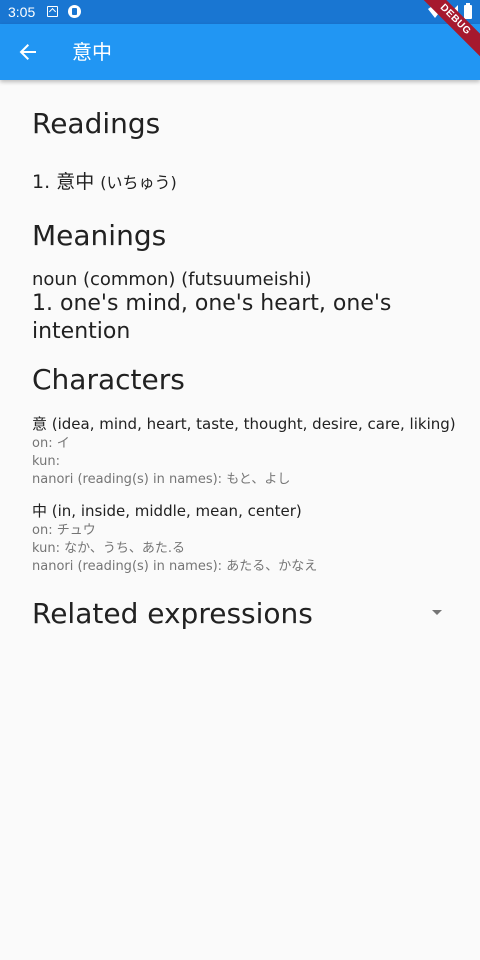 The height and width of the screenshot is (960, 480). I want to click on arrow-drop-down-icon, so click(437, 612).